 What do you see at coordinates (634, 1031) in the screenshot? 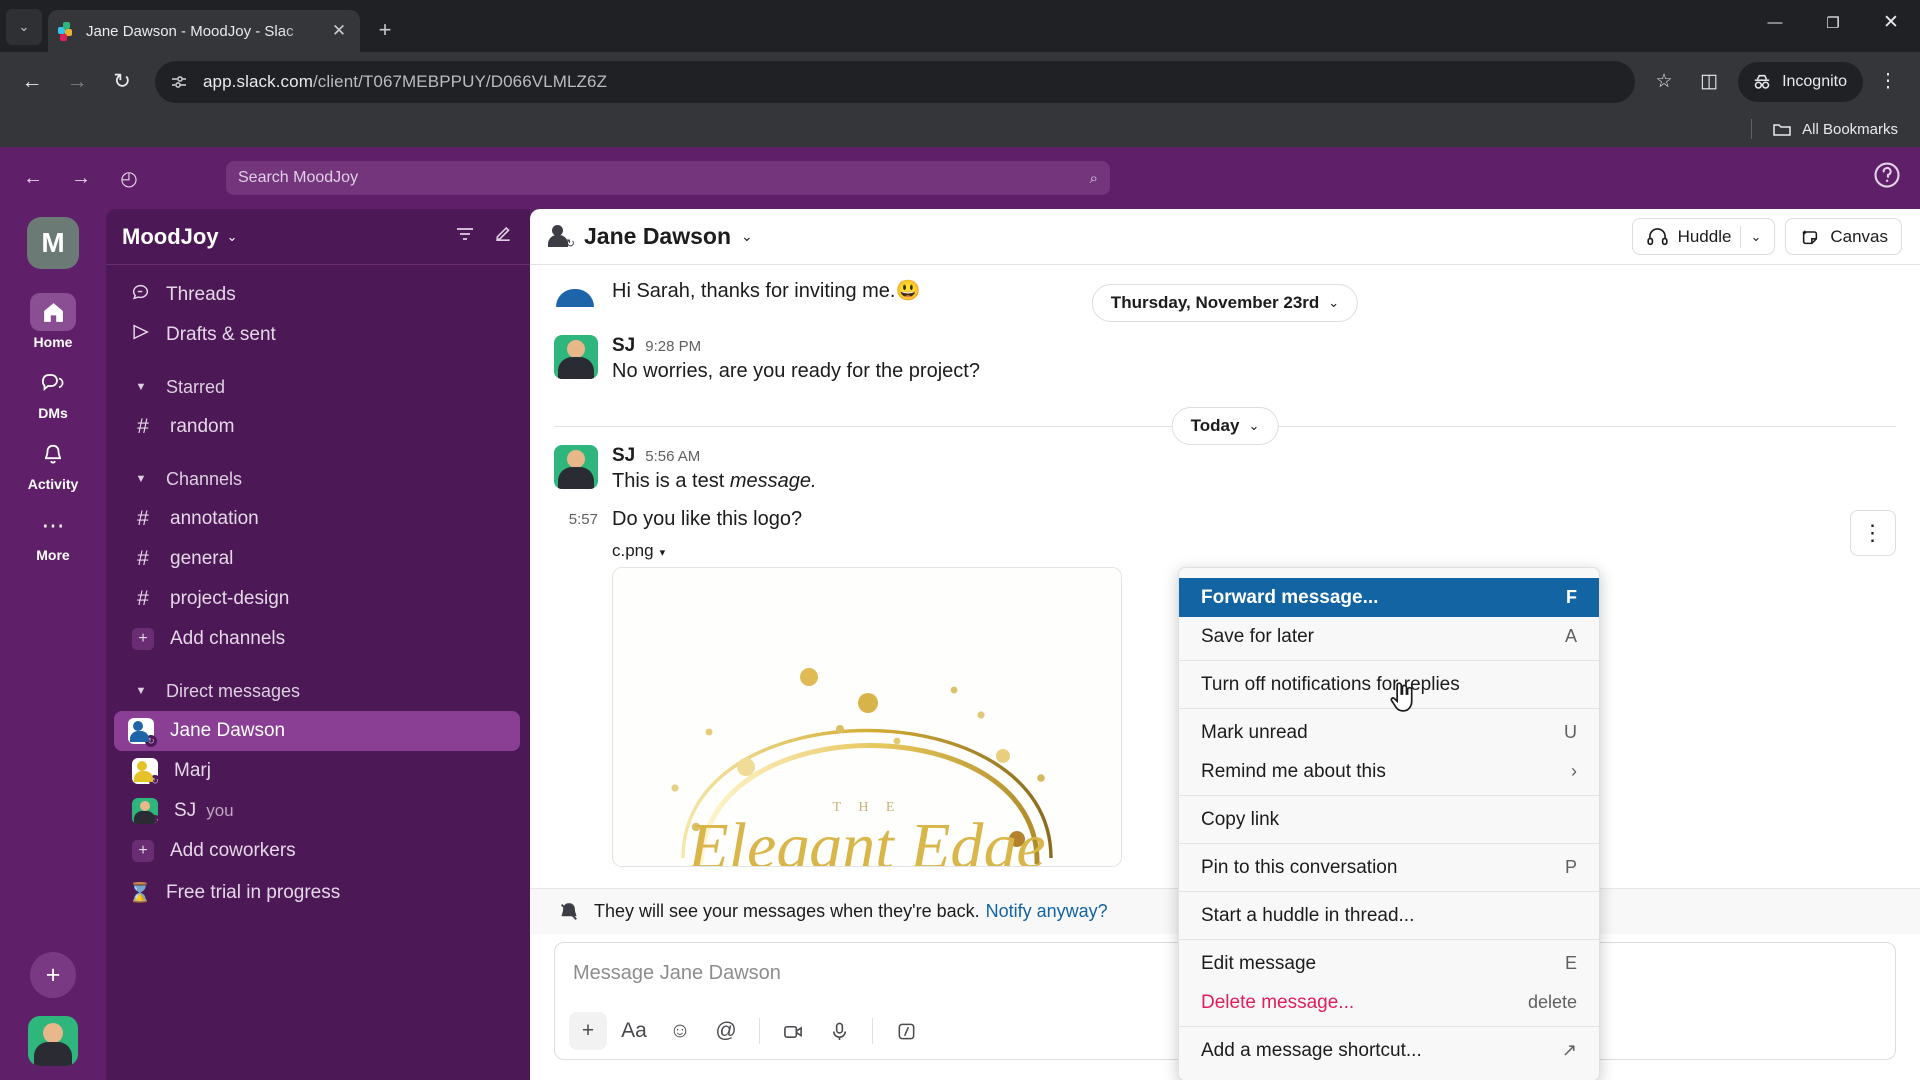
I see `format-text-icon: Aa` at bounding box center [634, 1031].